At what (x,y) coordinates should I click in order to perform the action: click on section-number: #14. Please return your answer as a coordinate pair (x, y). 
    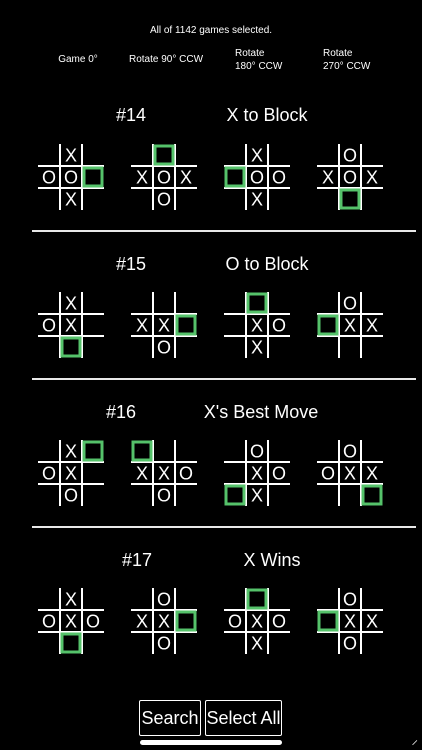
    Looking at the image, I should click on (131, 115).